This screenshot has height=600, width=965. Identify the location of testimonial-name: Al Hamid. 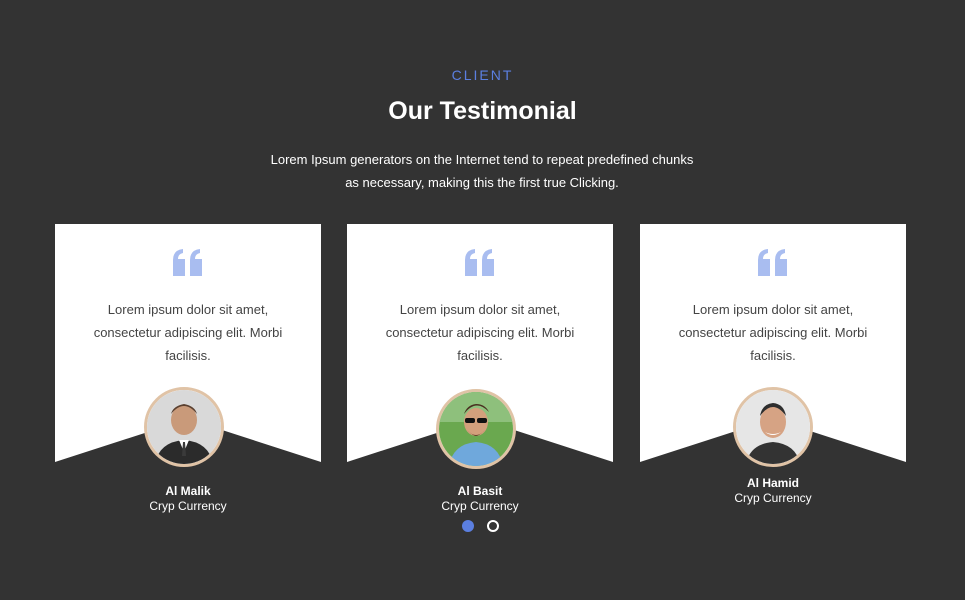
(772, 483).